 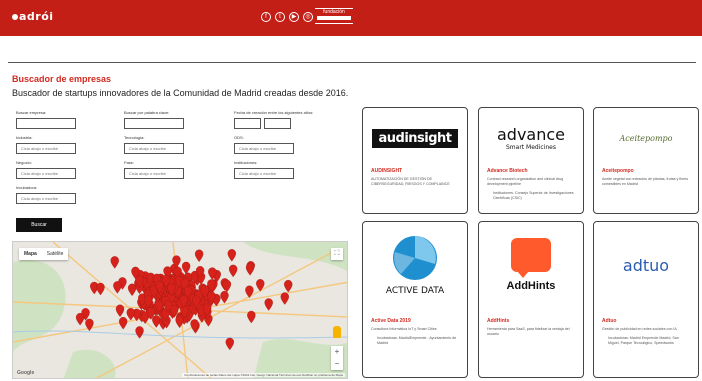 I want to click on technology-select, so click(x=154, y=148).